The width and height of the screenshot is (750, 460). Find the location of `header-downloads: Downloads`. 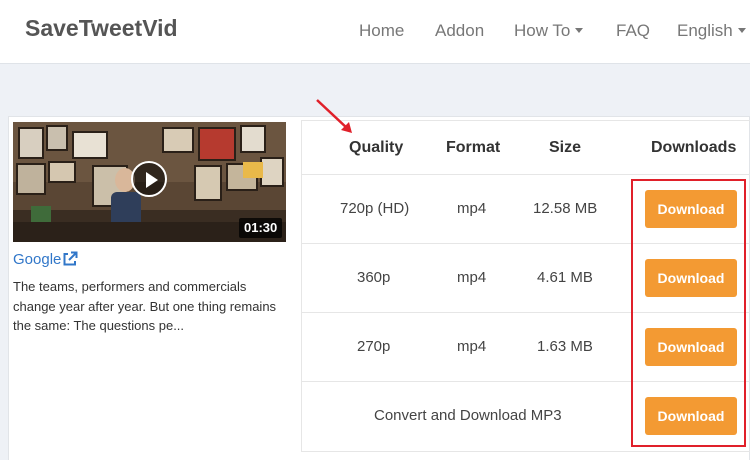

header-downloads: Downloads is located at coordinates (694, 147).